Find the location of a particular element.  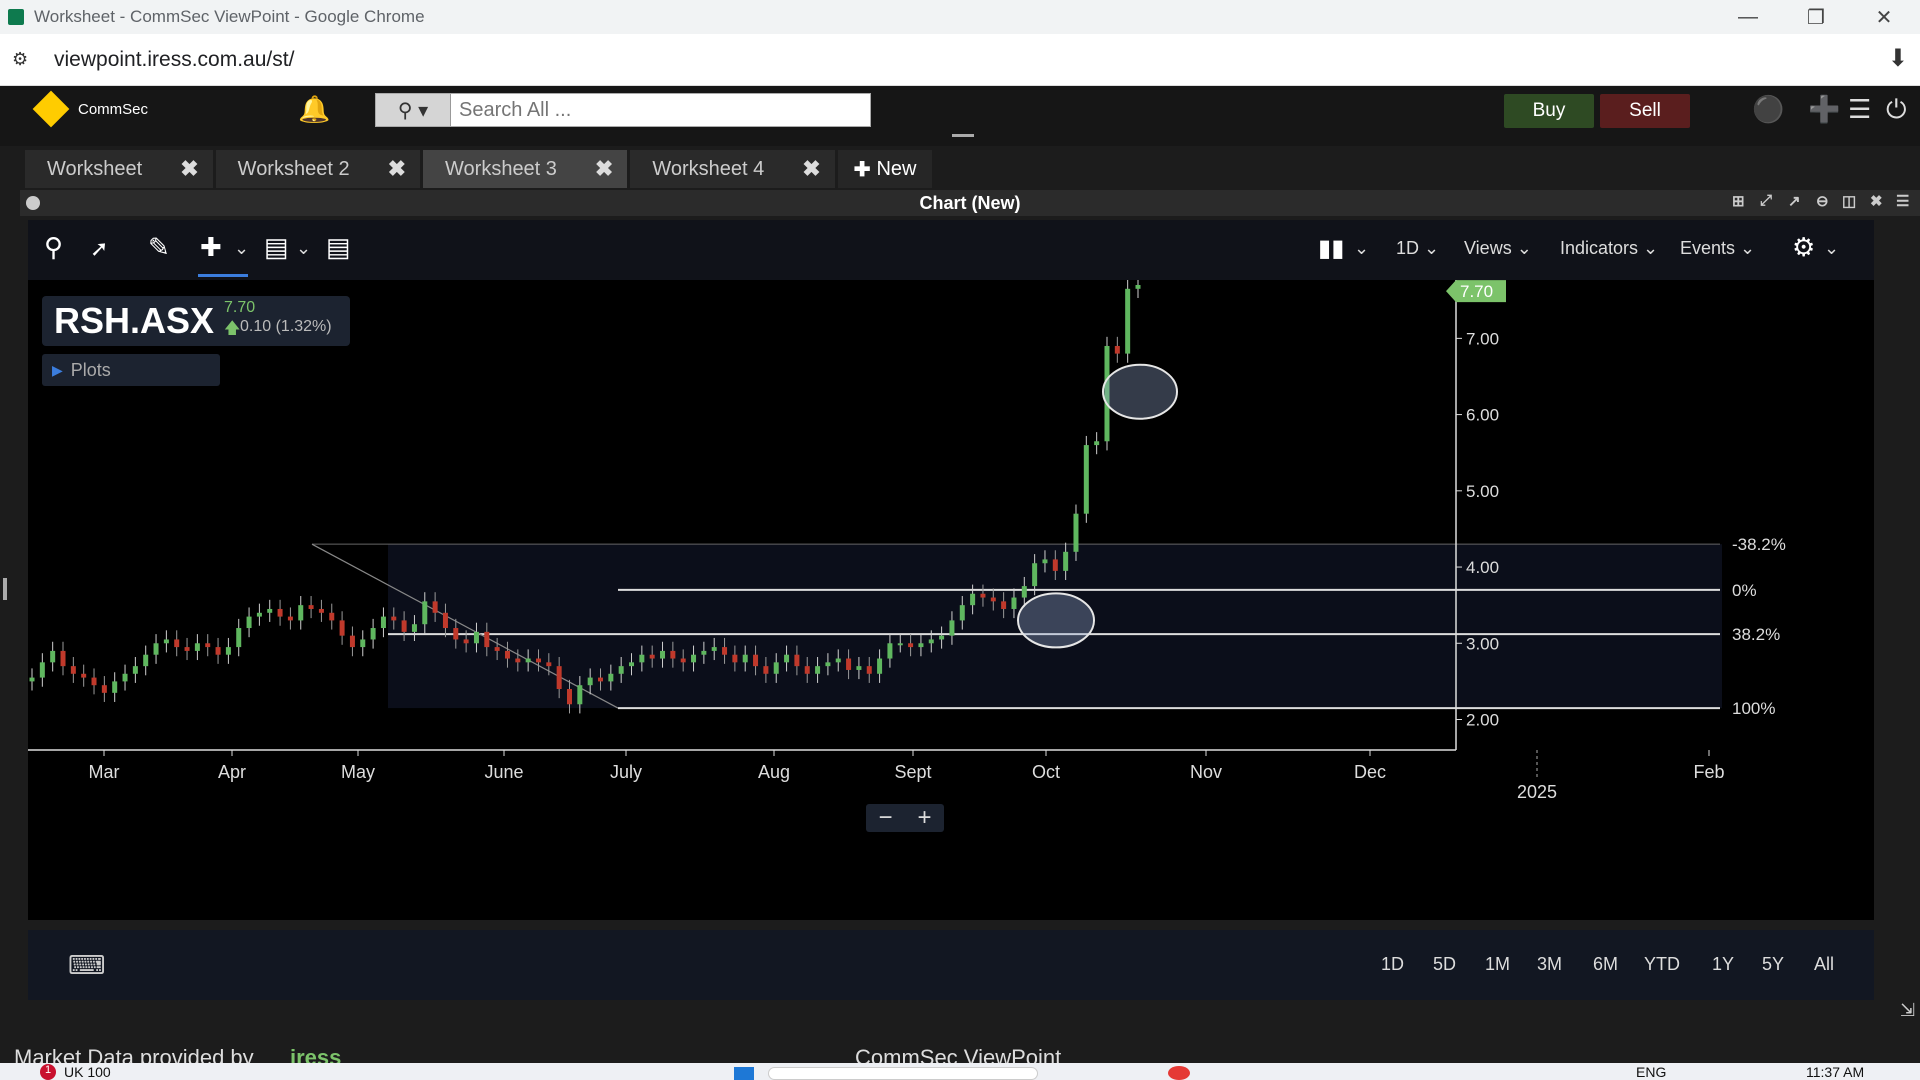

add-icon: ➕ is located at coordinates (1824, 109).